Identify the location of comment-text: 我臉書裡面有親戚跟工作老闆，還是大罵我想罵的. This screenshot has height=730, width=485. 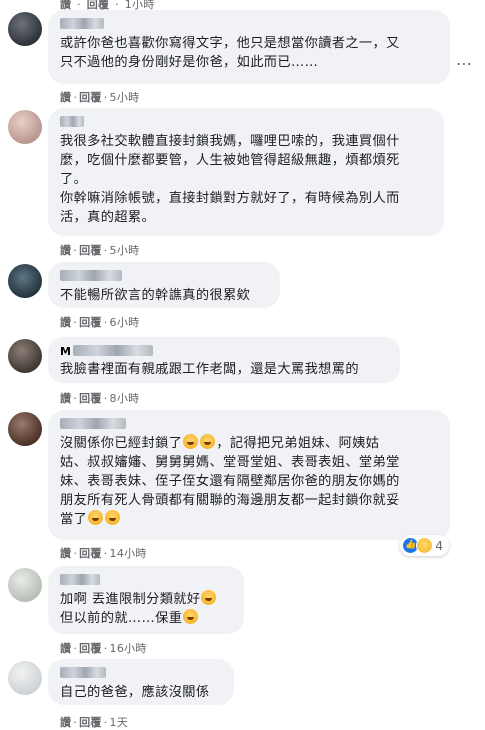
(209, 369).